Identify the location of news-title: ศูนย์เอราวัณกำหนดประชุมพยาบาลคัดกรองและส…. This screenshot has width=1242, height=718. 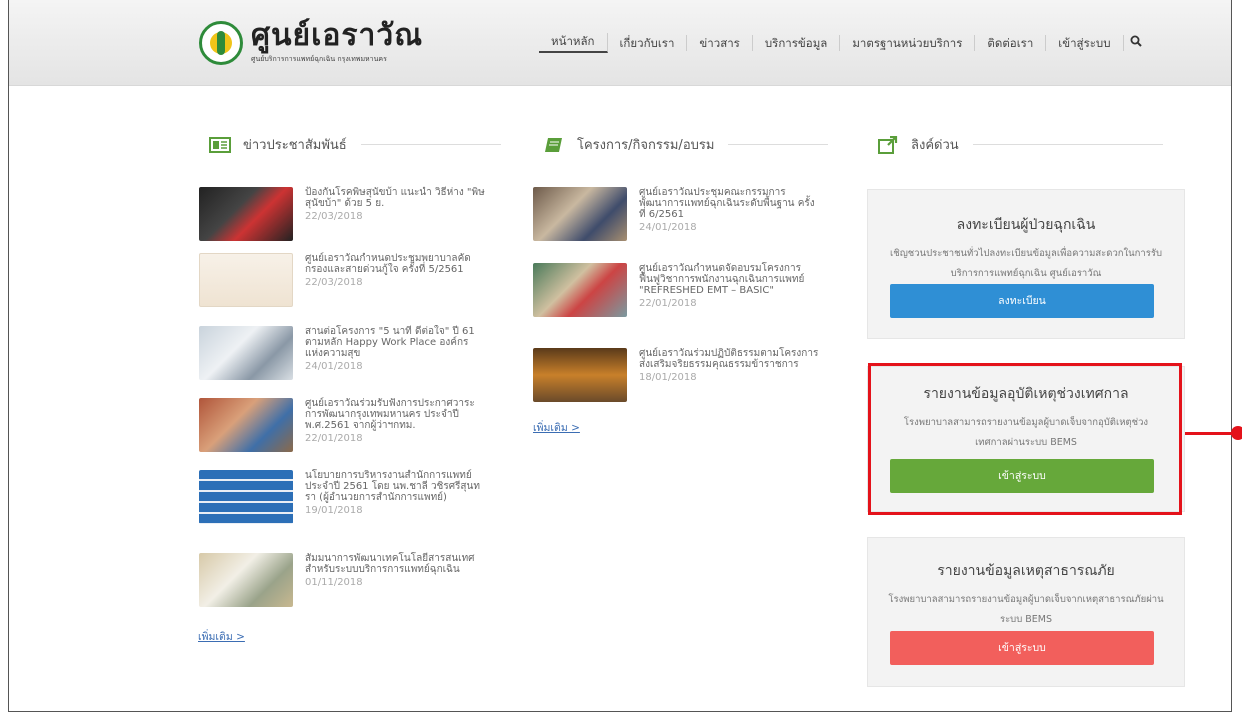
(395, 264).